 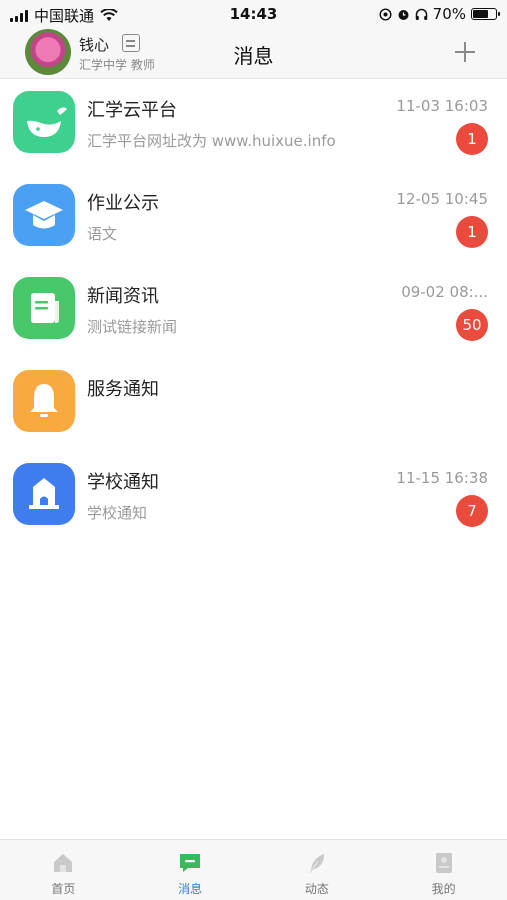 I want to click on message-title: 服务通知, so click(x=123, y=389).